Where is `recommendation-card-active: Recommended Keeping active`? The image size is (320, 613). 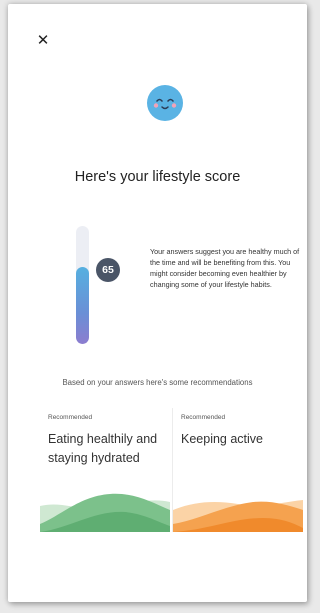 recommendation-card-active: Recommended Keeping active is located at coordinates (237, 470).